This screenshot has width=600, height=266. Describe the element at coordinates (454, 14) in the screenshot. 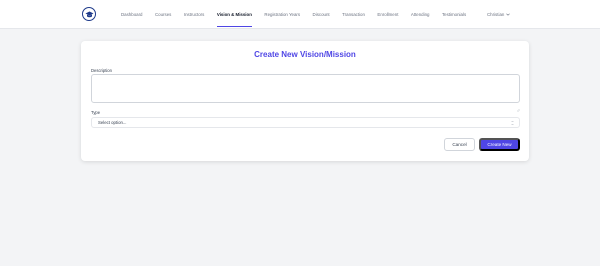

I see `nav-item-testimonials: Testimonials` at that location.